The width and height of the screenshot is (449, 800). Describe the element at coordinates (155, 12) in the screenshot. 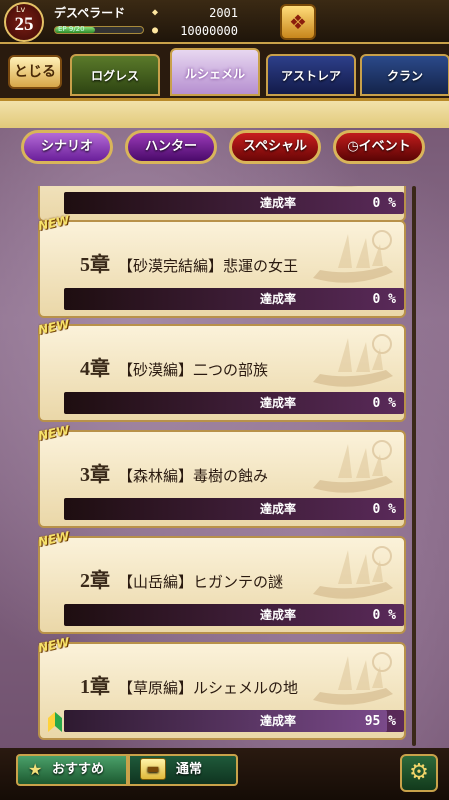

I see `gem-icon: ◆` at that location.